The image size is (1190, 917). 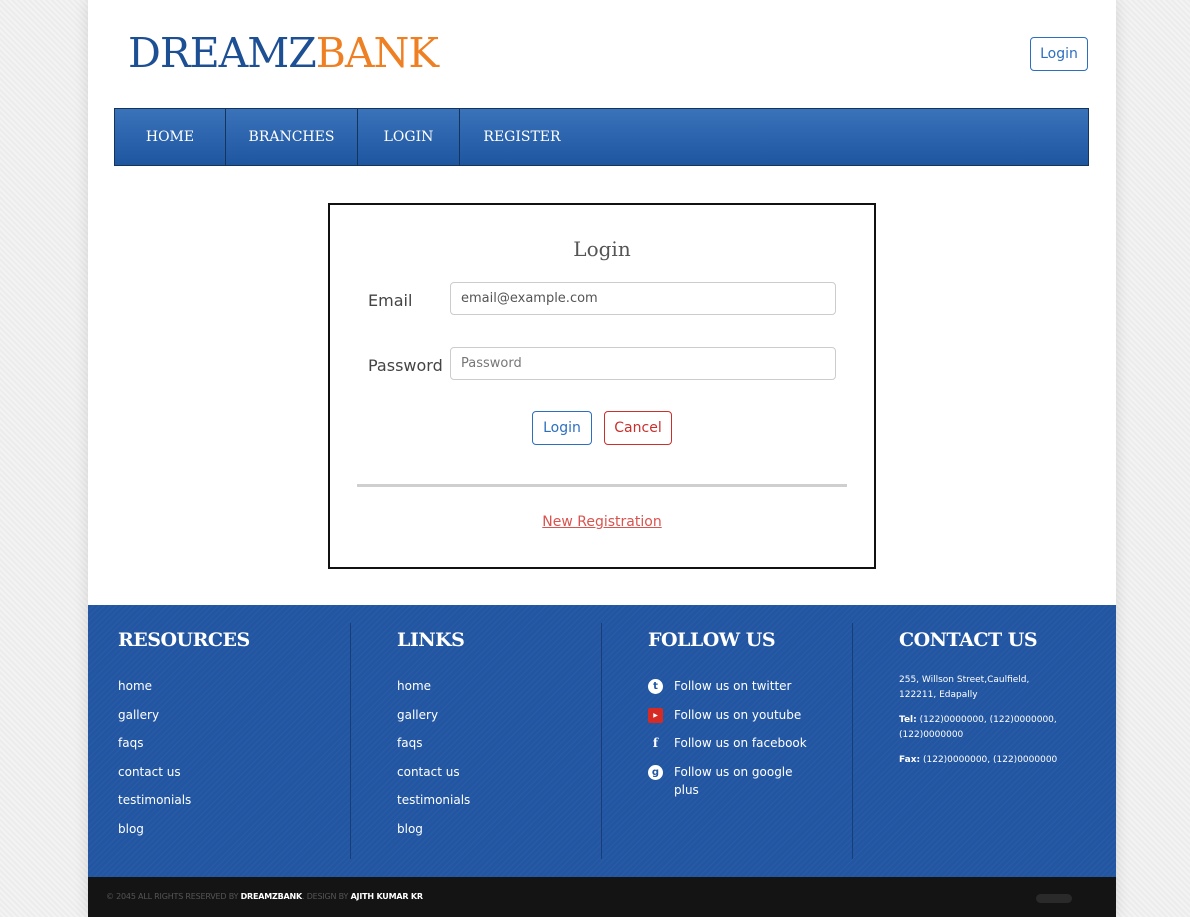 I want to click on header-login-button: Login, so click(x=1059, y=54).